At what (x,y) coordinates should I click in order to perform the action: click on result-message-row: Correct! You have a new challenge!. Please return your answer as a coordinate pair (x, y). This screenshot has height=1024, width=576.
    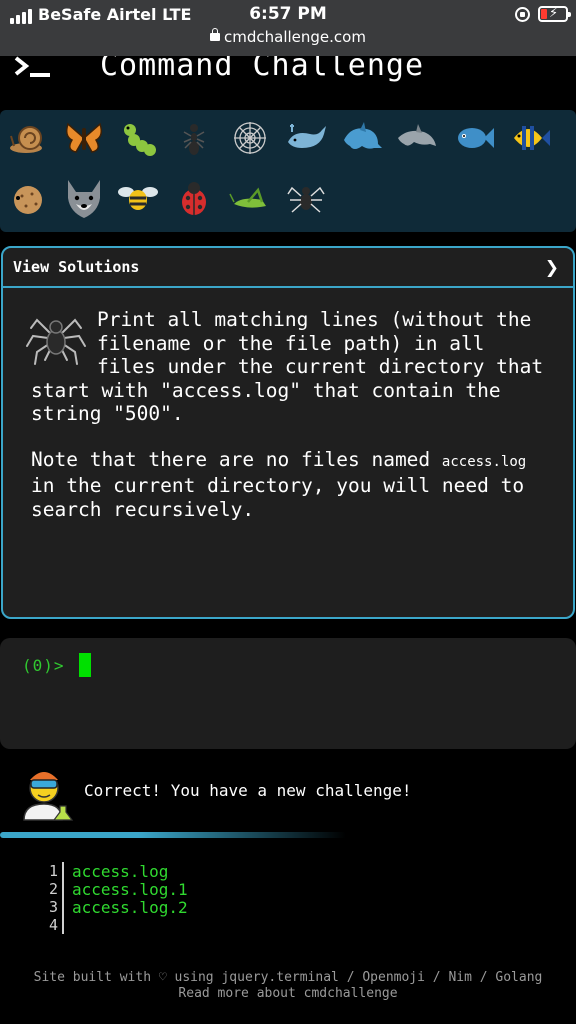
    Looking at the image, I should click on (288, 795).